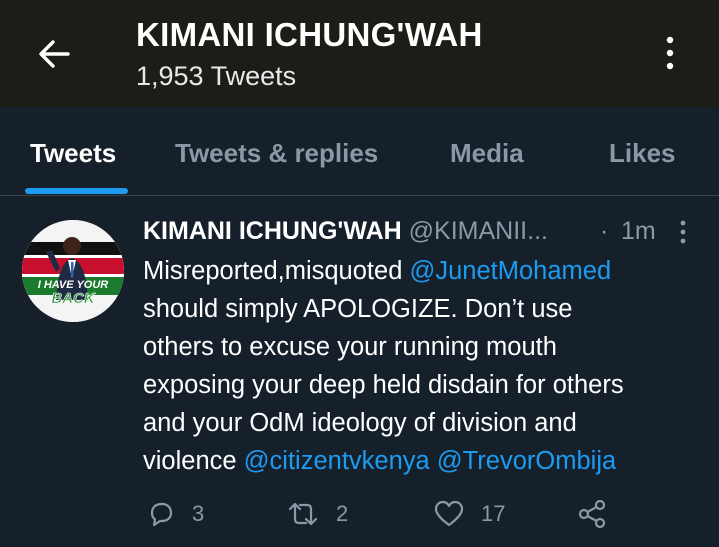 The height and width of the screenshot is (547, 719). What do you see at coordinates (487, 153) in the screenshot?
I see `tab-media: Media` at bounding box center [487, 153].